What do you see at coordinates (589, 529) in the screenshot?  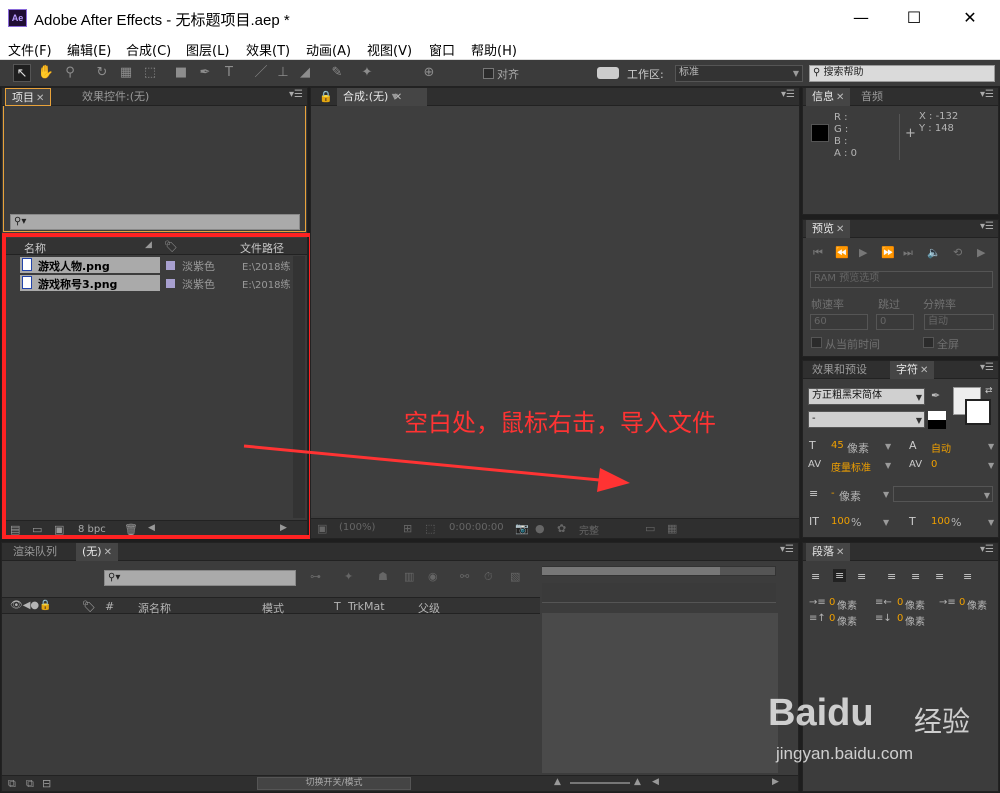 I see `resolution-select: 完整` at bounding box center [589, 529].